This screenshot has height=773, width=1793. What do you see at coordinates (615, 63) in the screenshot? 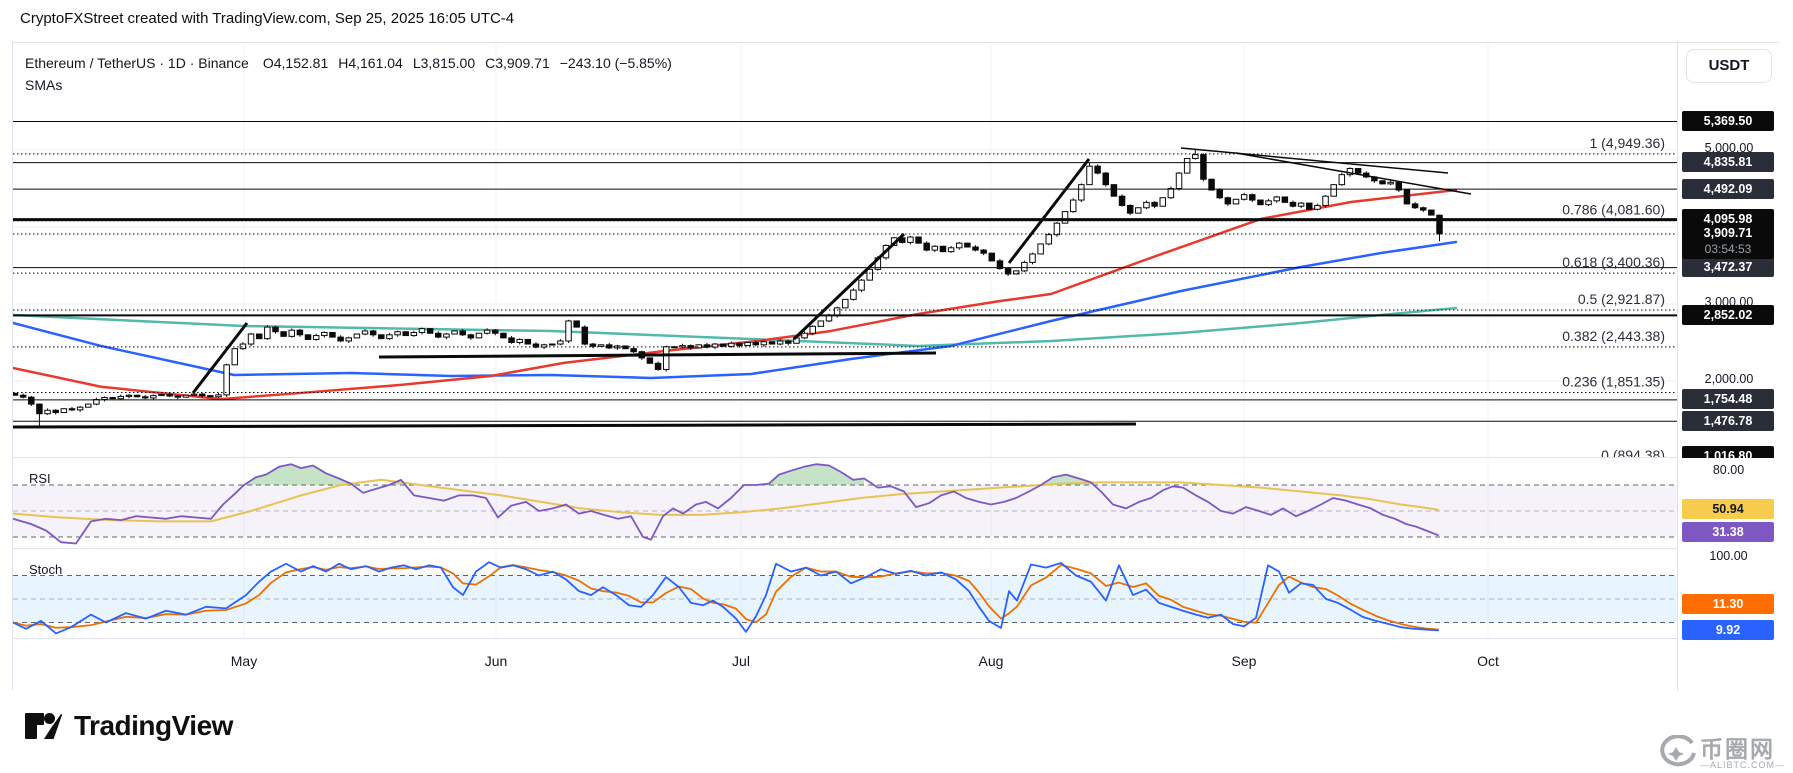
I see `price-change: −243.10 (−5.85%)` at bounding box center [615, 63].